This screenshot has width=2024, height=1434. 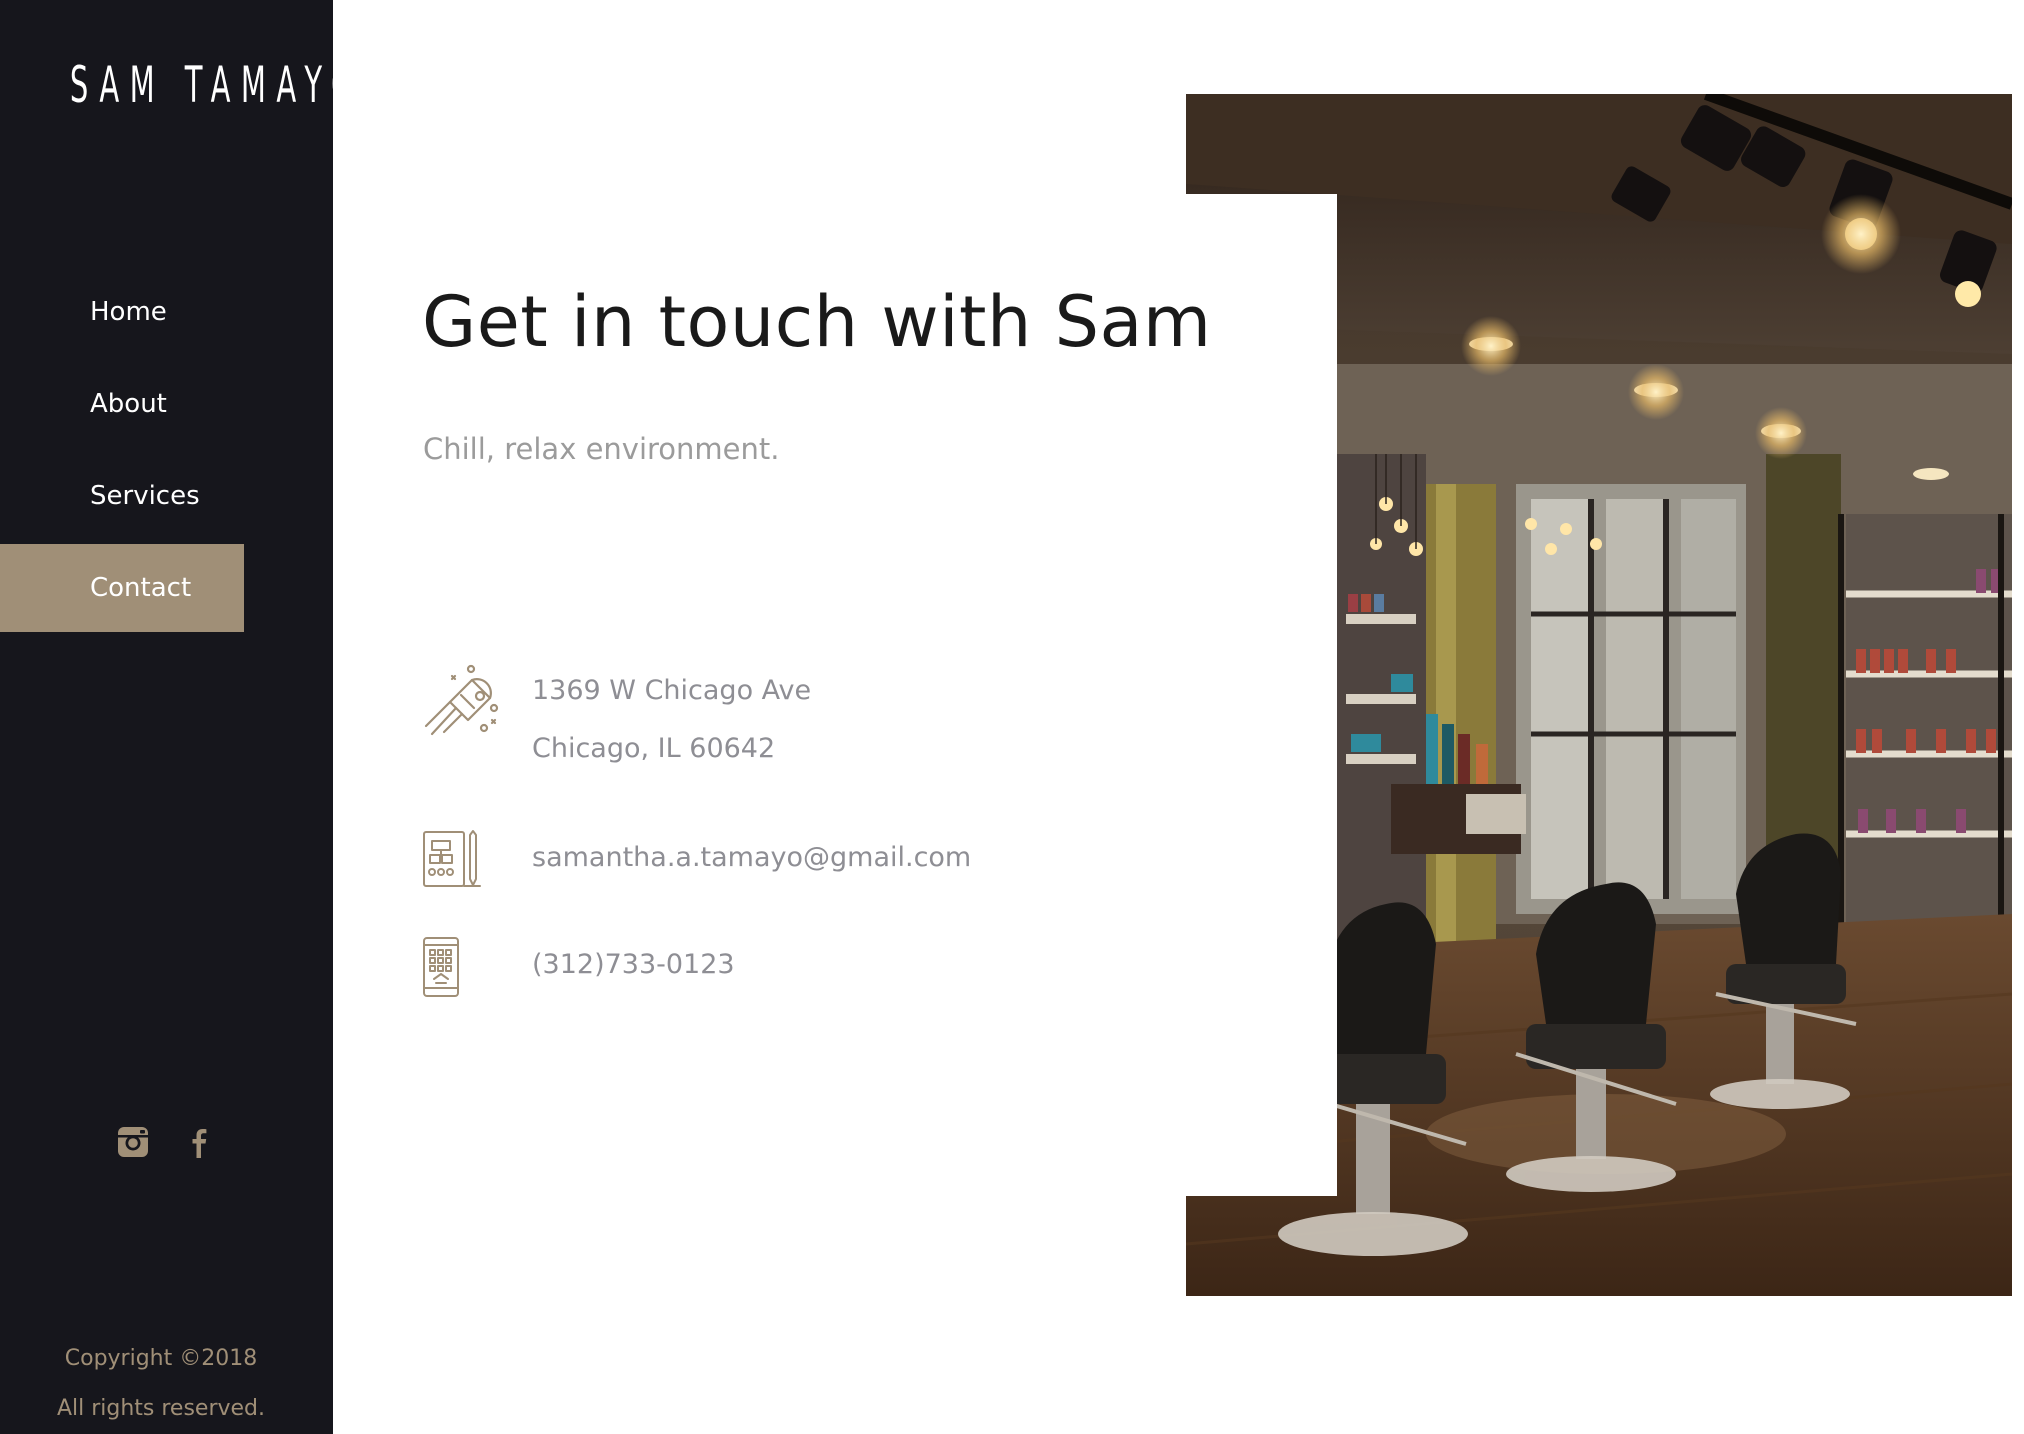 What do you see at coordinates (122, 588) in the screenshot?
I see `nav-item-contact: Contact` at bounding box center [122, 588].